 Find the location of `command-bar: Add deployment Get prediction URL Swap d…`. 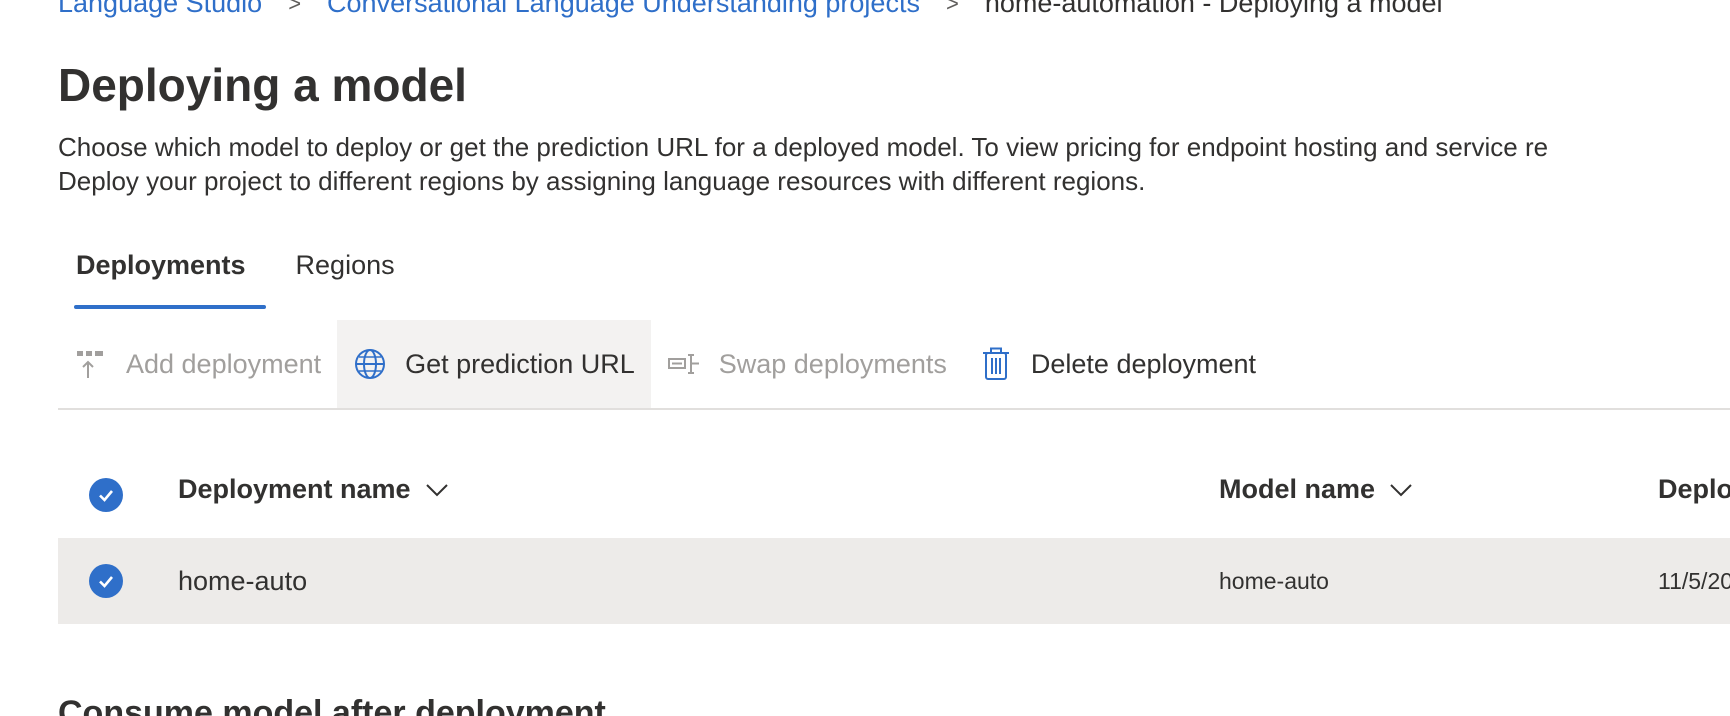

command-bar: Add deployment Get prediction URL Swap d… is located at coordinates (894, 365).